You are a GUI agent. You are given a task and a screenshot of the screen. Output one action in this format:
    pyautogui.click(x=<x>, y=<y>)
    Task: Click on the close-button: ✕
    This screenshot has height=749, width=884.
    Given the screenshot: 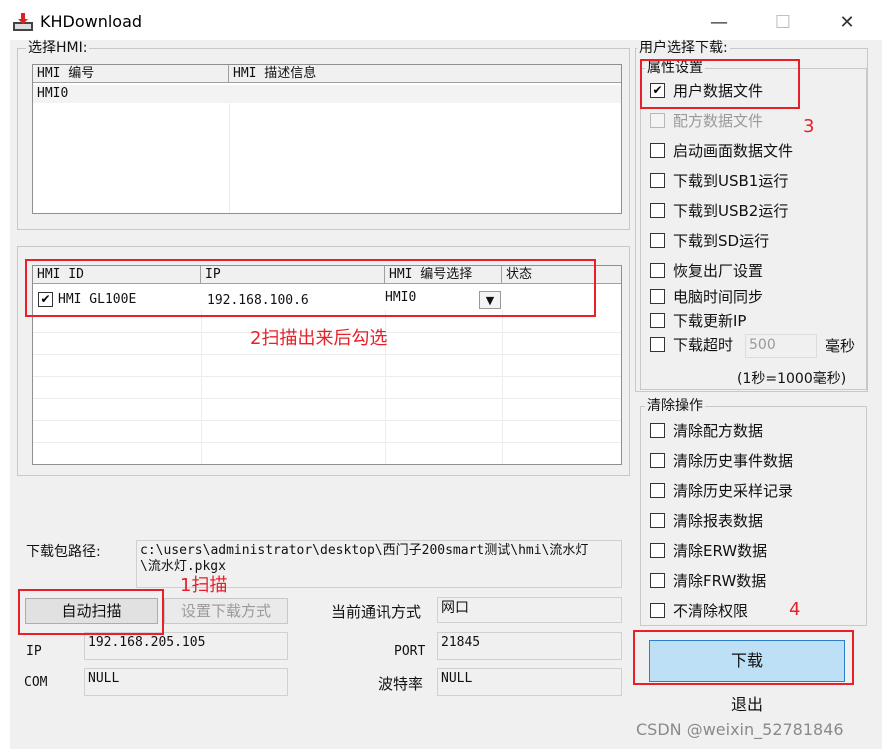 What is the action you would take?
    pyautogui.click(x=847, y=23)
    